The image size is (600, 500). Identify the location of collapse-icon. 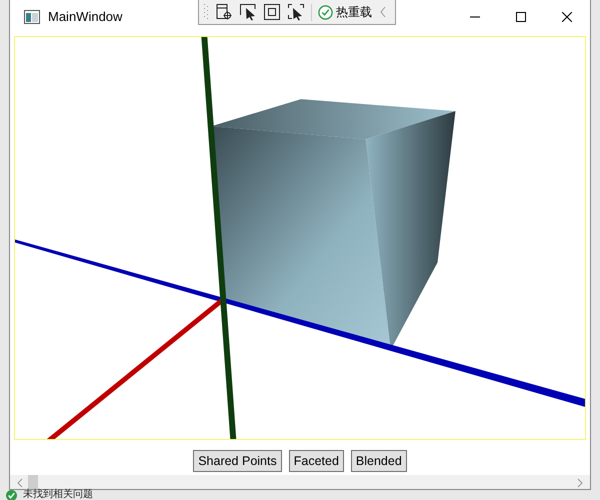
(383, 12).